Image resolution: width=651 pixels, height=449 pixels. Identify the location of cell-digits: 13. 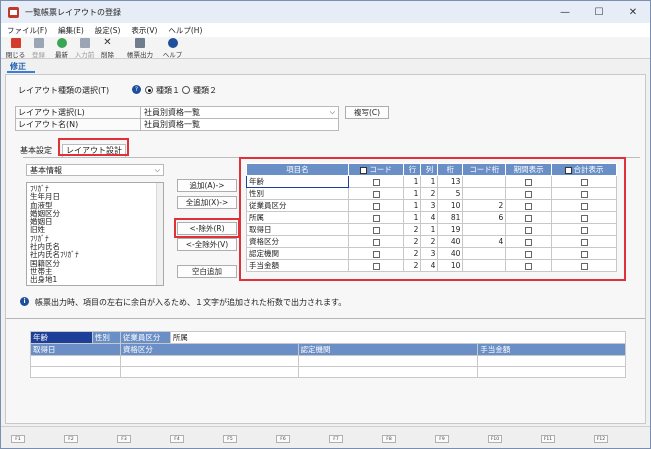
(450, 181).